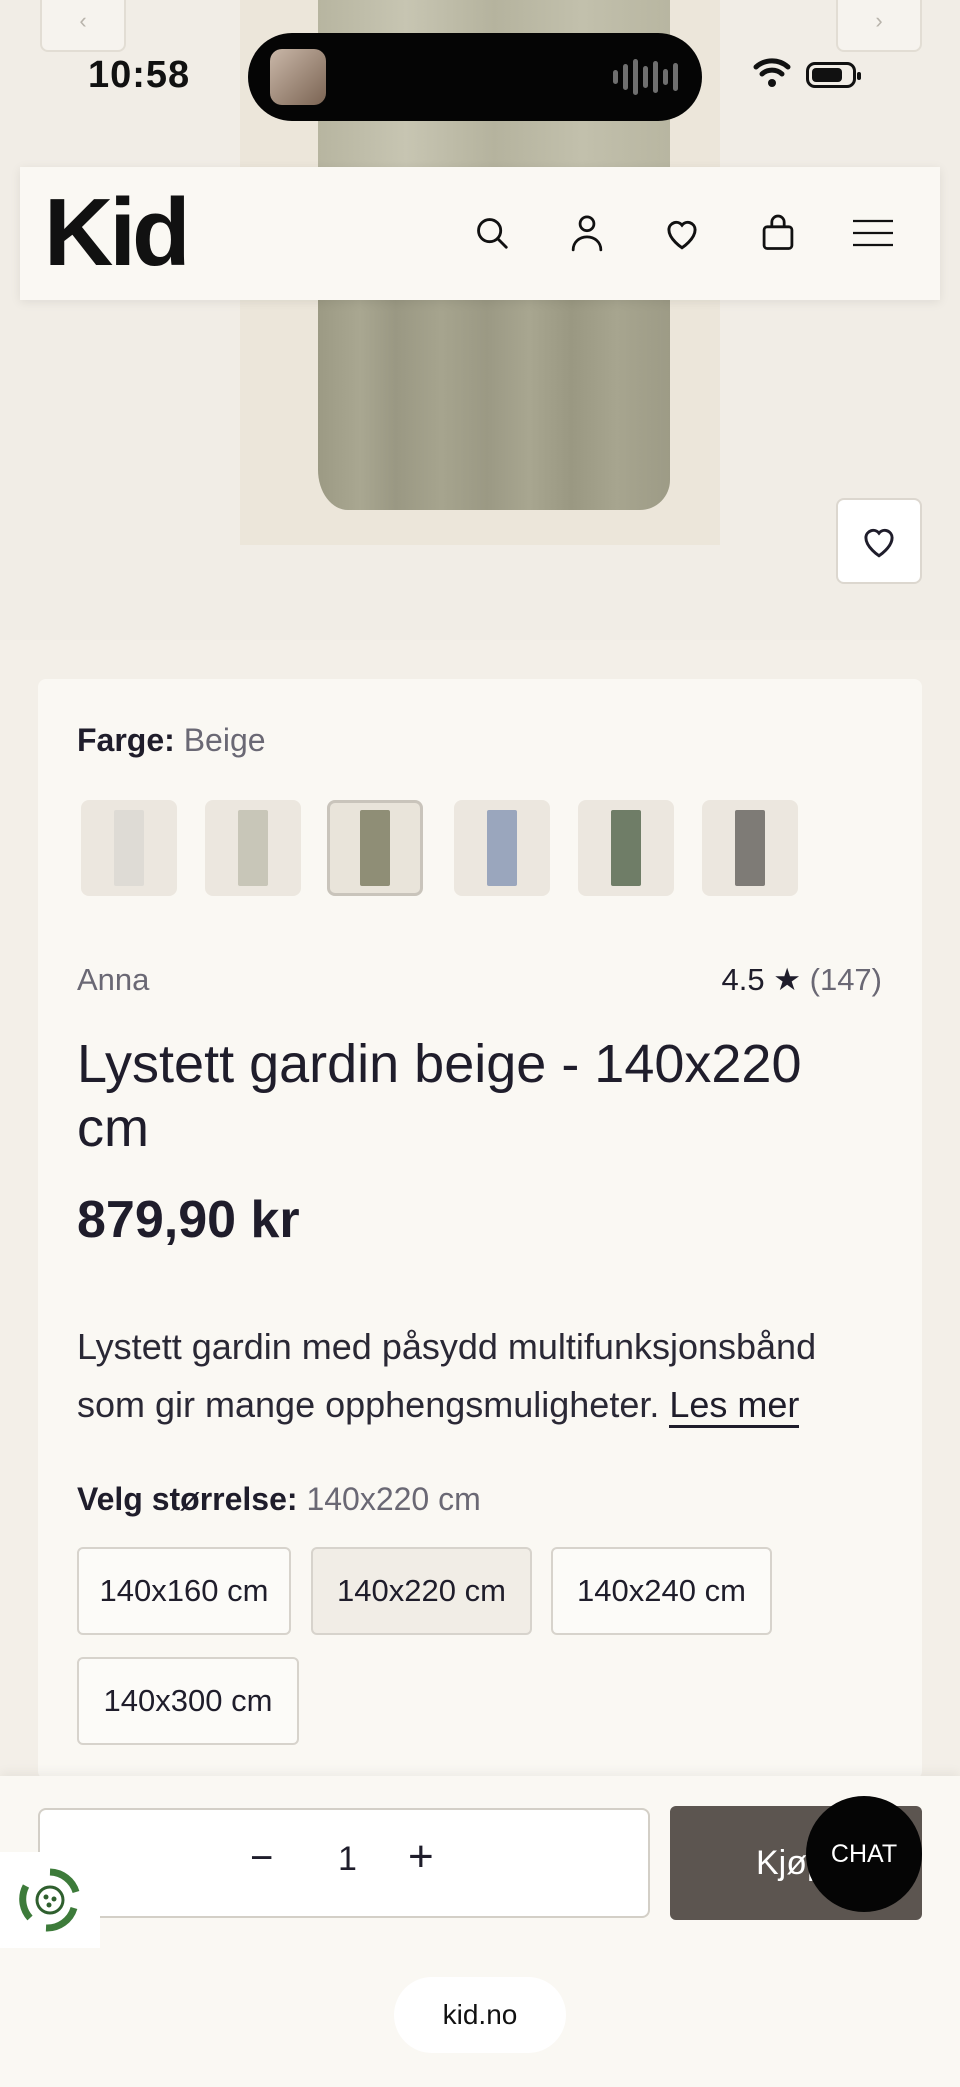  Describe the element at coordinates (83, 20) in the screenshot. I see `chevron-left-icon: ‹` at that location.